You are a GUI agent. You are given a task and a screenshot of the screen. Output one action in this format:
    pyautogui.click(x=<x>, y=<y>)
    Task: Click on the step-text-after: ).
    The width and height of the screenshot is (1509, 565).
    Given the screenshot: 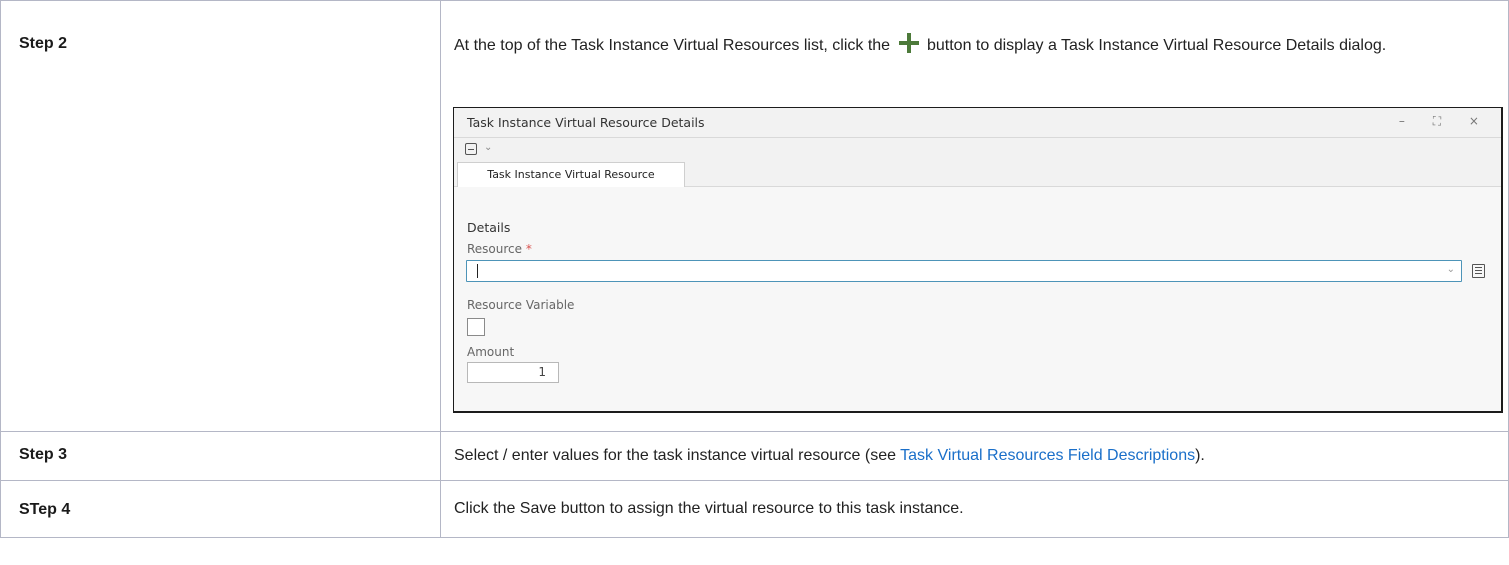 What is the action you would take?
    pyautogui.click(x=1200, y=455)
    